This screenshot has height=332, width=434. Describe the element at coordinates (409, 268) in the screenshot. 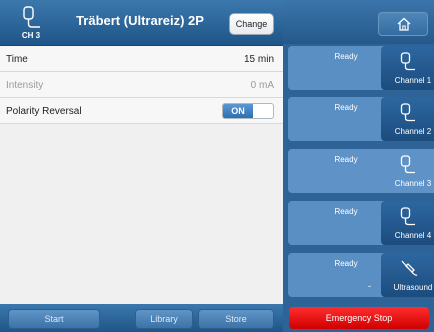

I see `ultrasound-head-icon` at that location.